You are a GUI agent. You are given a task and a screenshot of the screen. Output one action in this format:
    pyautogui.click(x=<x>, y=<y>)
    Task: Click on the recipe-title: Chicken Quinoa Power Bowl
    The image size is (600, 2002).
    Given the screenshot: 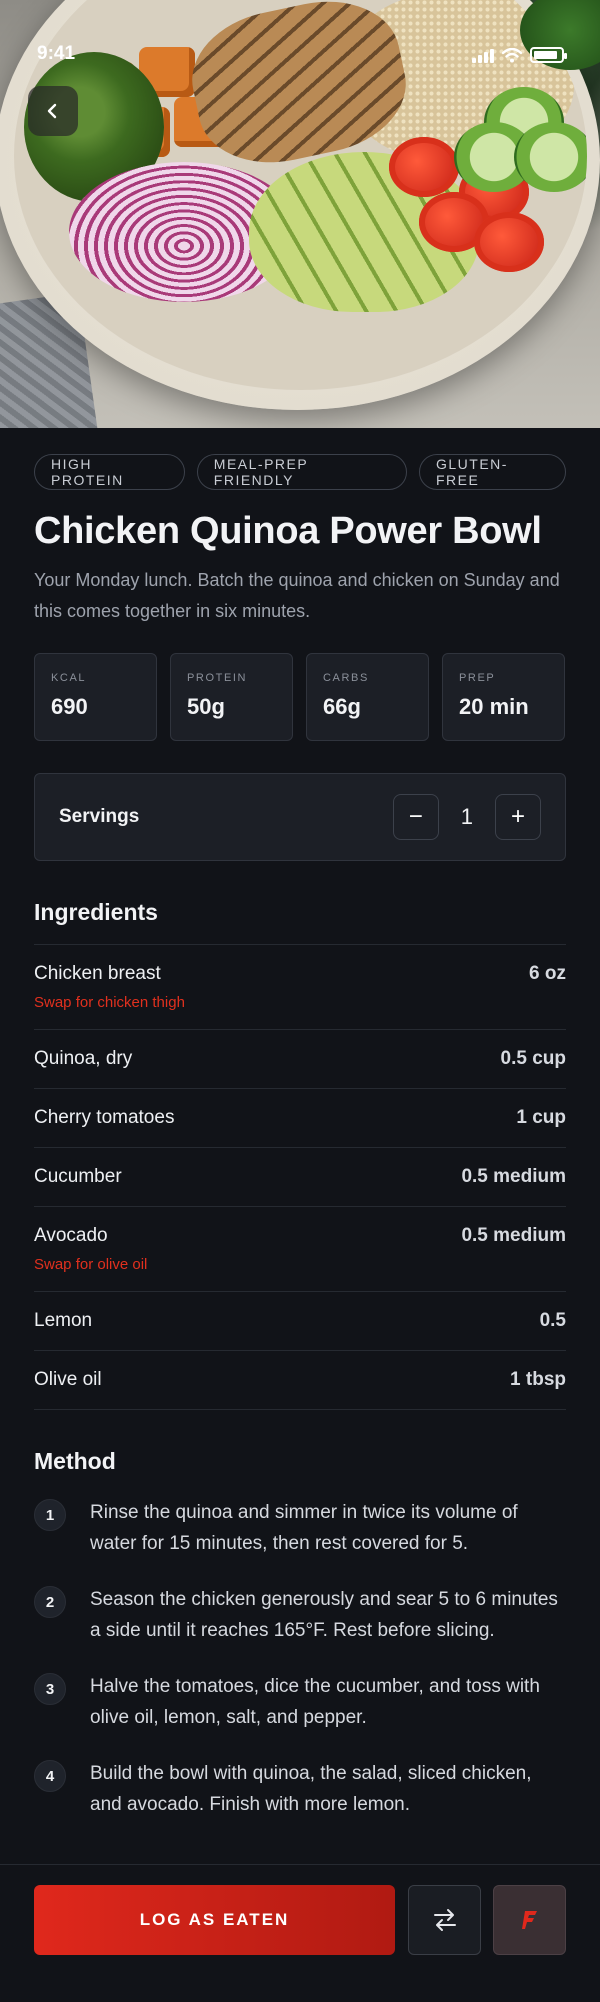 What is the action you would take?
    pyautogui.click(x=288, y=531)
    